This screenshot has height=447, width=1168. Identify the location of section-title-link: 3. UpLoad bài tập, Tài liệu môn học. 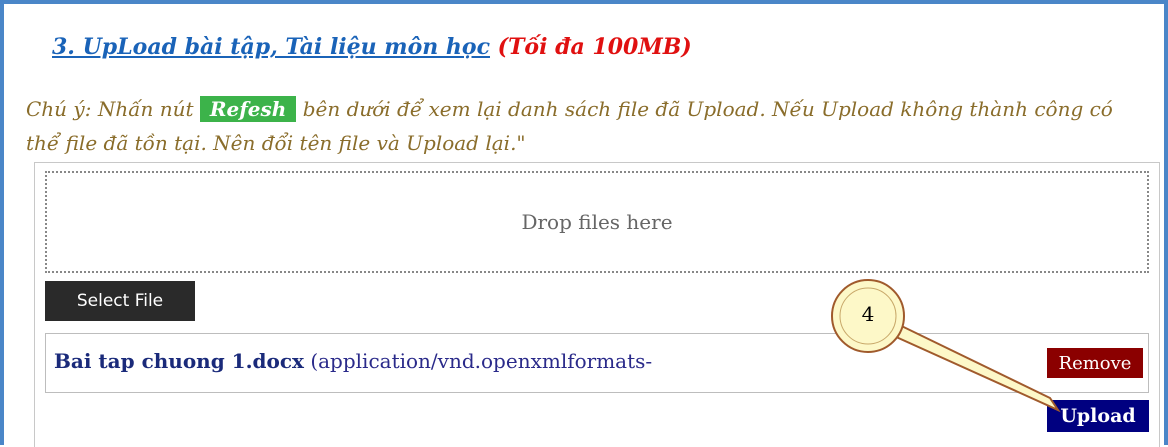
(271, 47).